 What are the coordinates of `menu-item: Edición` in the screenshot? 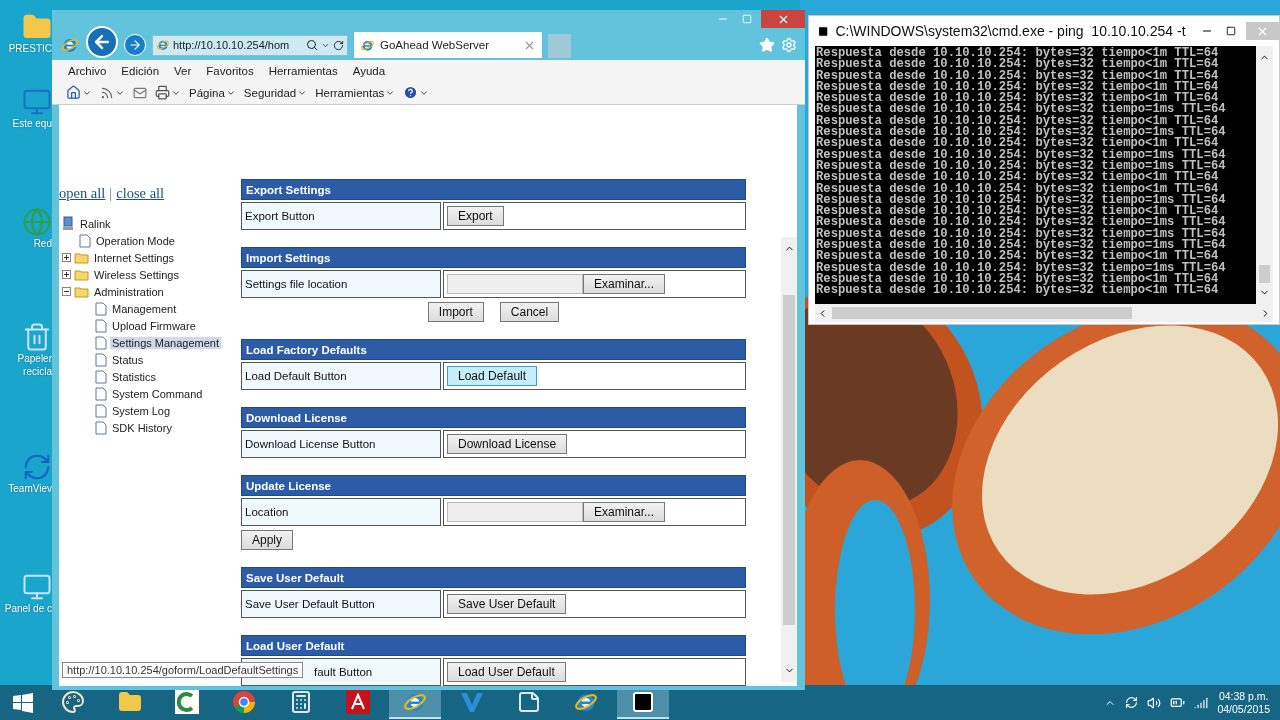 It's located at (140, 70).